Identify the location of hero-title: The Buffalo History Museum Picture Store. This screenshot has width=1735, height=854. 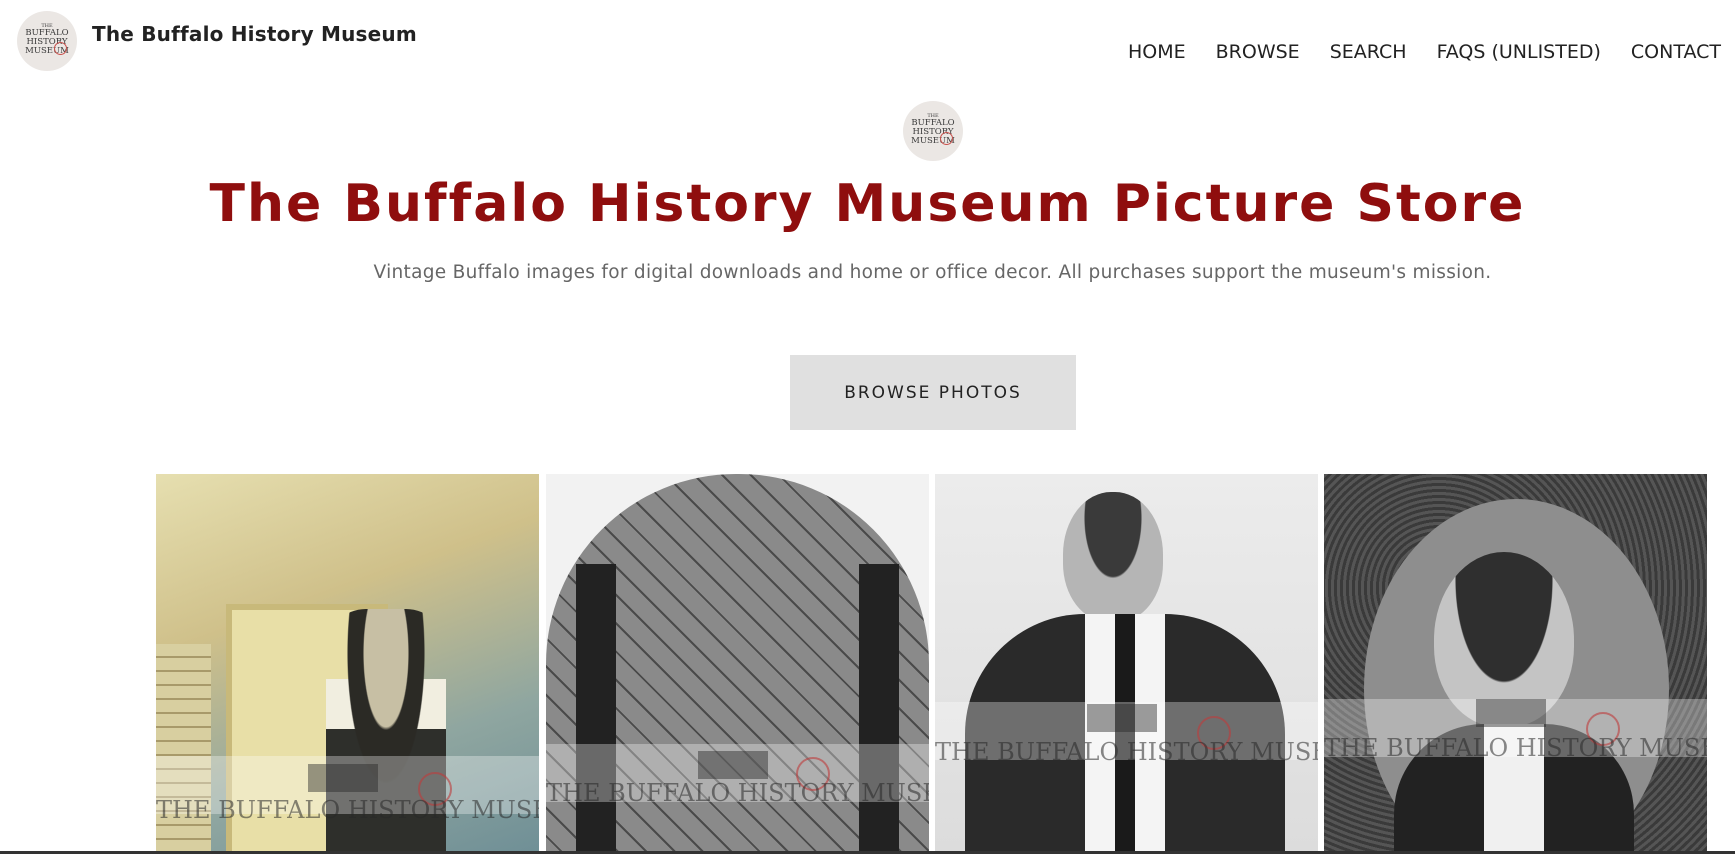
(867, 204).